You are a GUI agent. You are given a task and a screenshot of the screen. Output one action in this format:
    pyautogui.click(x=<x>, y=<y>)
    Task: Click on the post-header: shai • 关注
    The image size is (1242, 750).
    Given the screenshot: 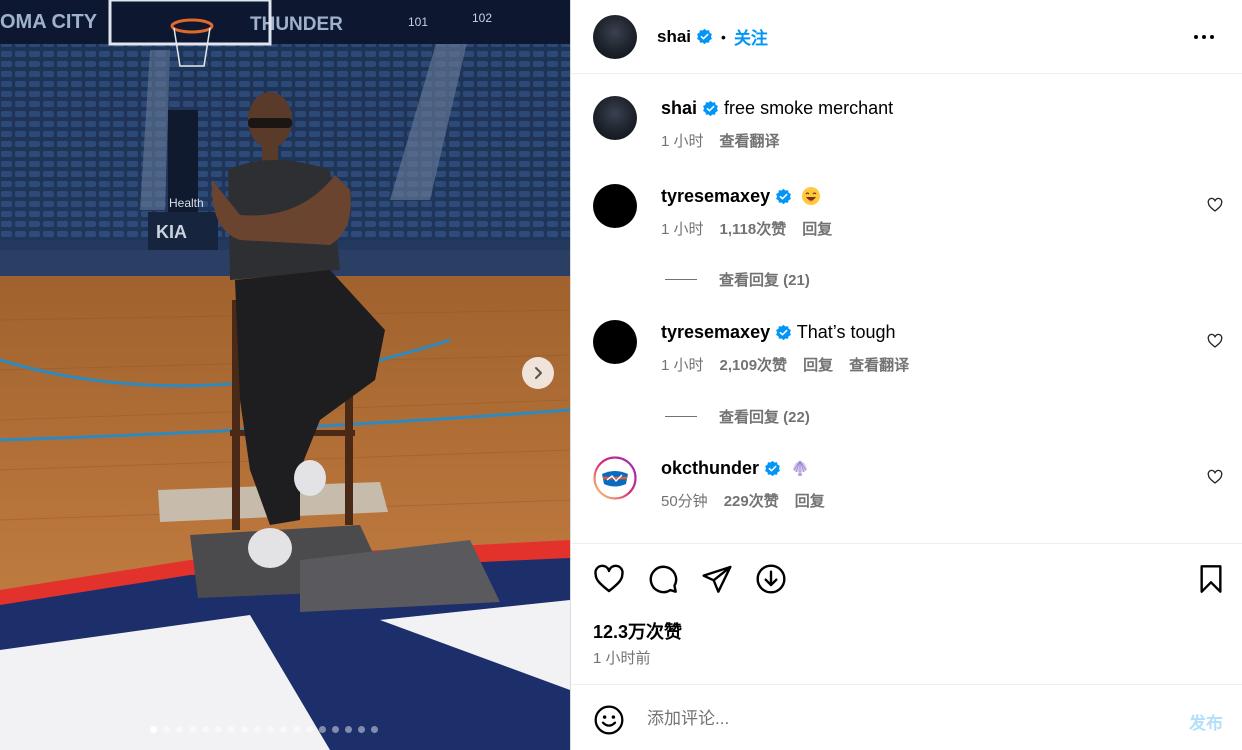 What is the action you would take?
    pyautogui.click(x=906, y=37)
    